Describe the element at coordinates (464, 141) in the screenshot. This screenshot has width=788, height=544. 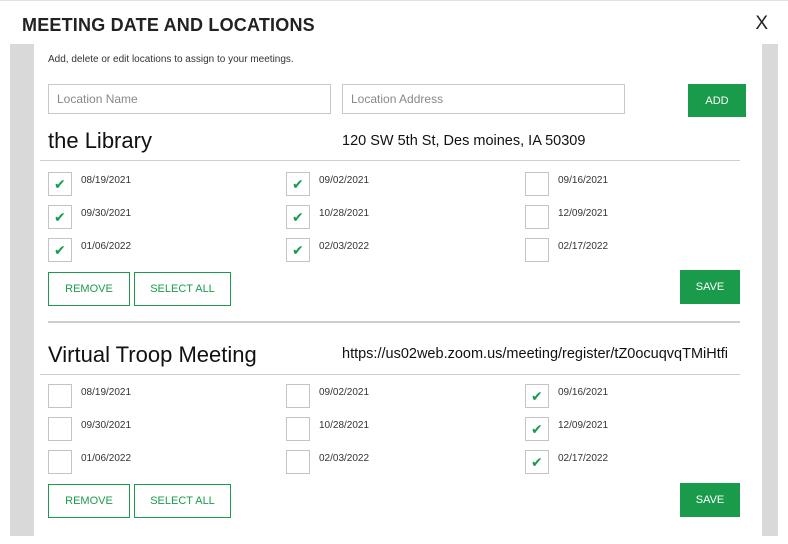
I see `location-address: 120 SW 5th St, Des moines, IA 50309` at that location.